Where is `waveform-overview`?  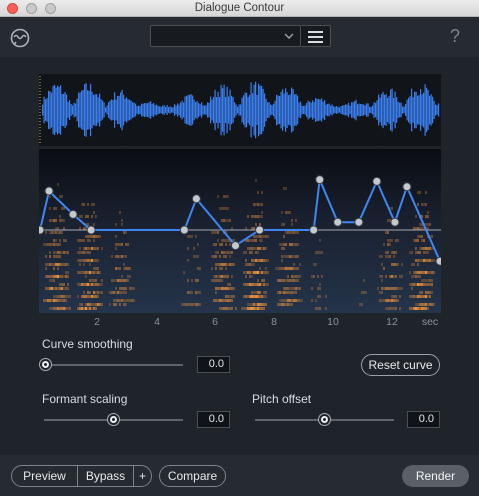 waveform-overview is located at coordinates (240, 110).